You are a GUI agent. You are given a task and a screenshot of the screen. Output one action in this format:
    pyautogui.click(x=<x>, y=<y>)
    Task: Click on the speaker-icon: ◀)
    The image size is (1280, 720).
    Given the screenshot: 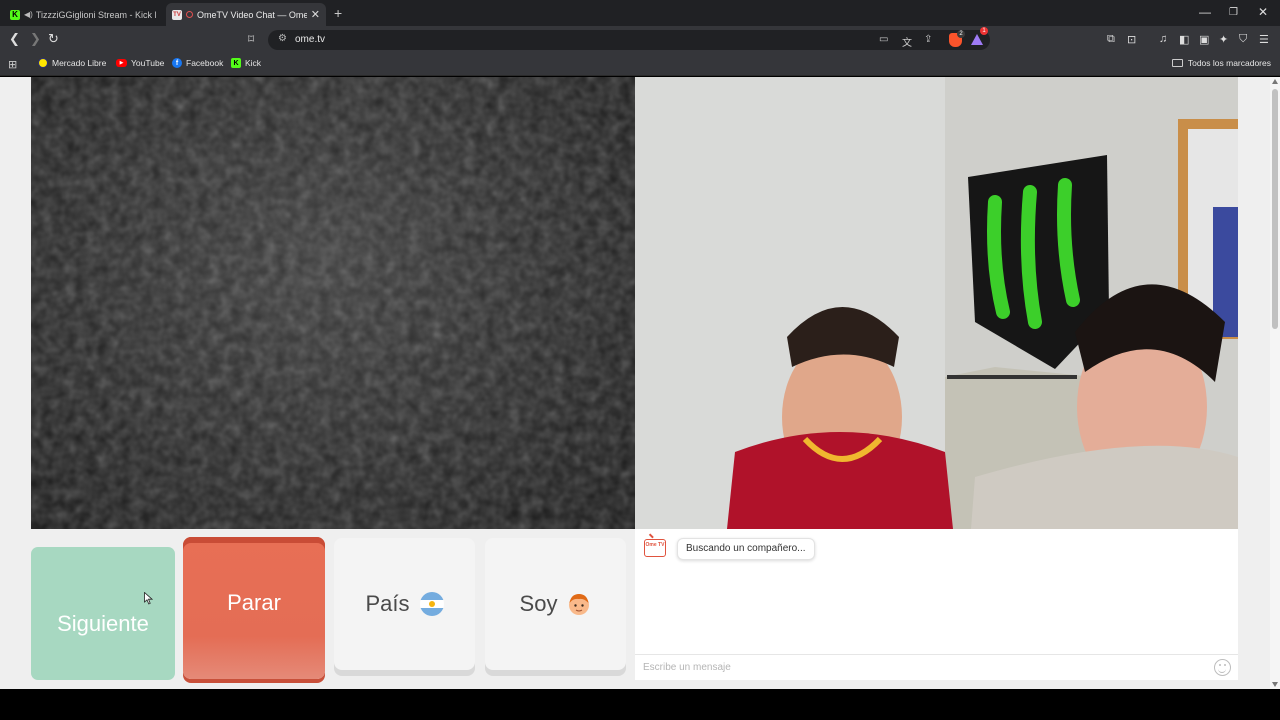 What is the action you would take?
    pyautogui.click(x=28, y=14)
    